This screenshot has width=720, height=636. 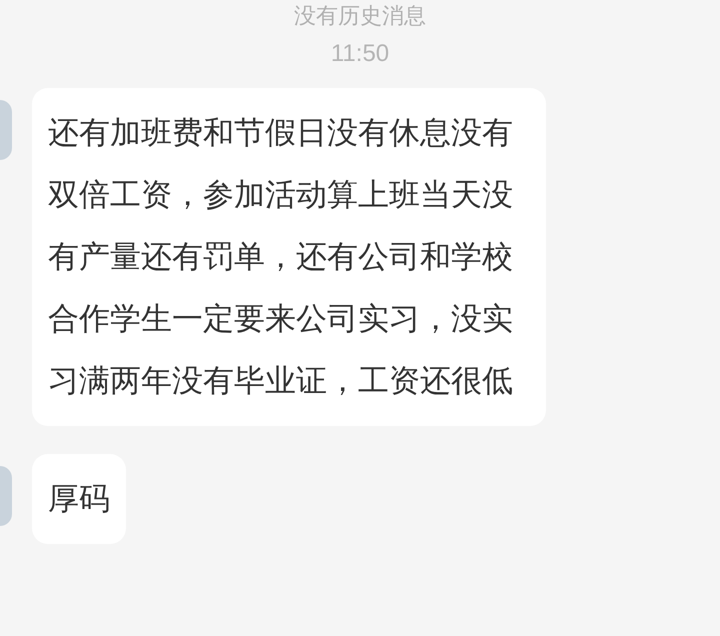 What do you see at coordinates (79, 499) in the screenshot?
I see `message-bubble: 厚码` at bounding box center [79, 499].